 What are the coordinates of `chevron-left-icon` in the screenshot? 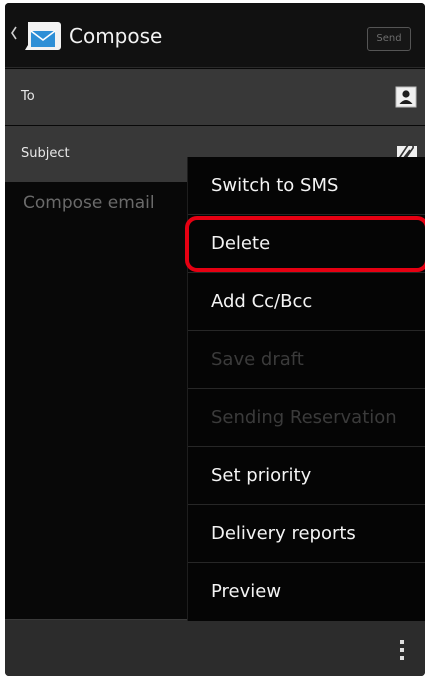 It's located at (14, 33).